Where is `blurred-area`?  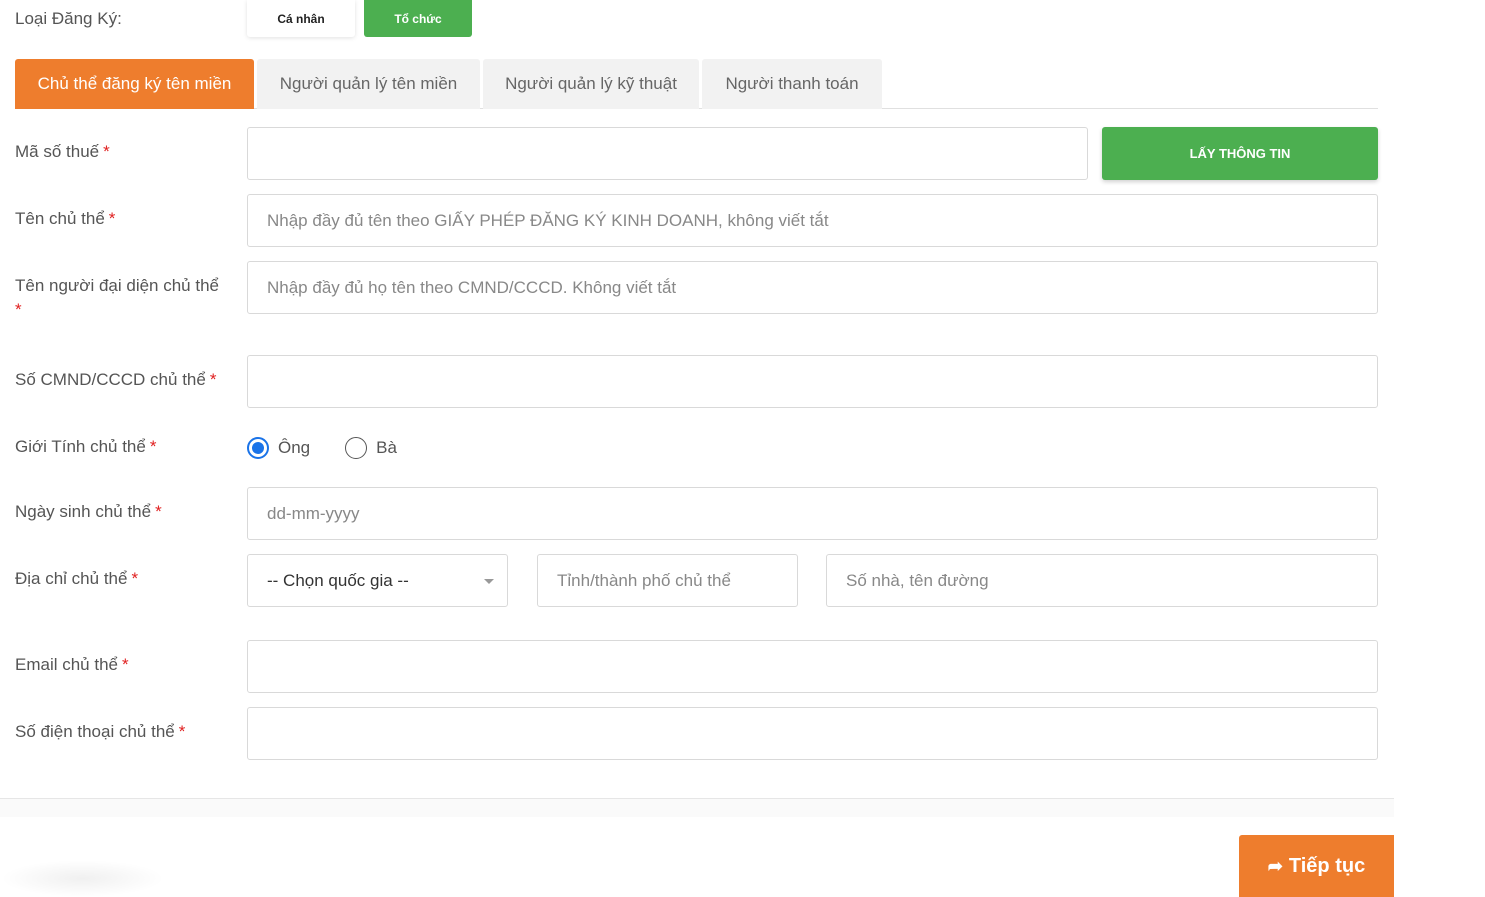
blurred-area is located at coordinates (82, 878).